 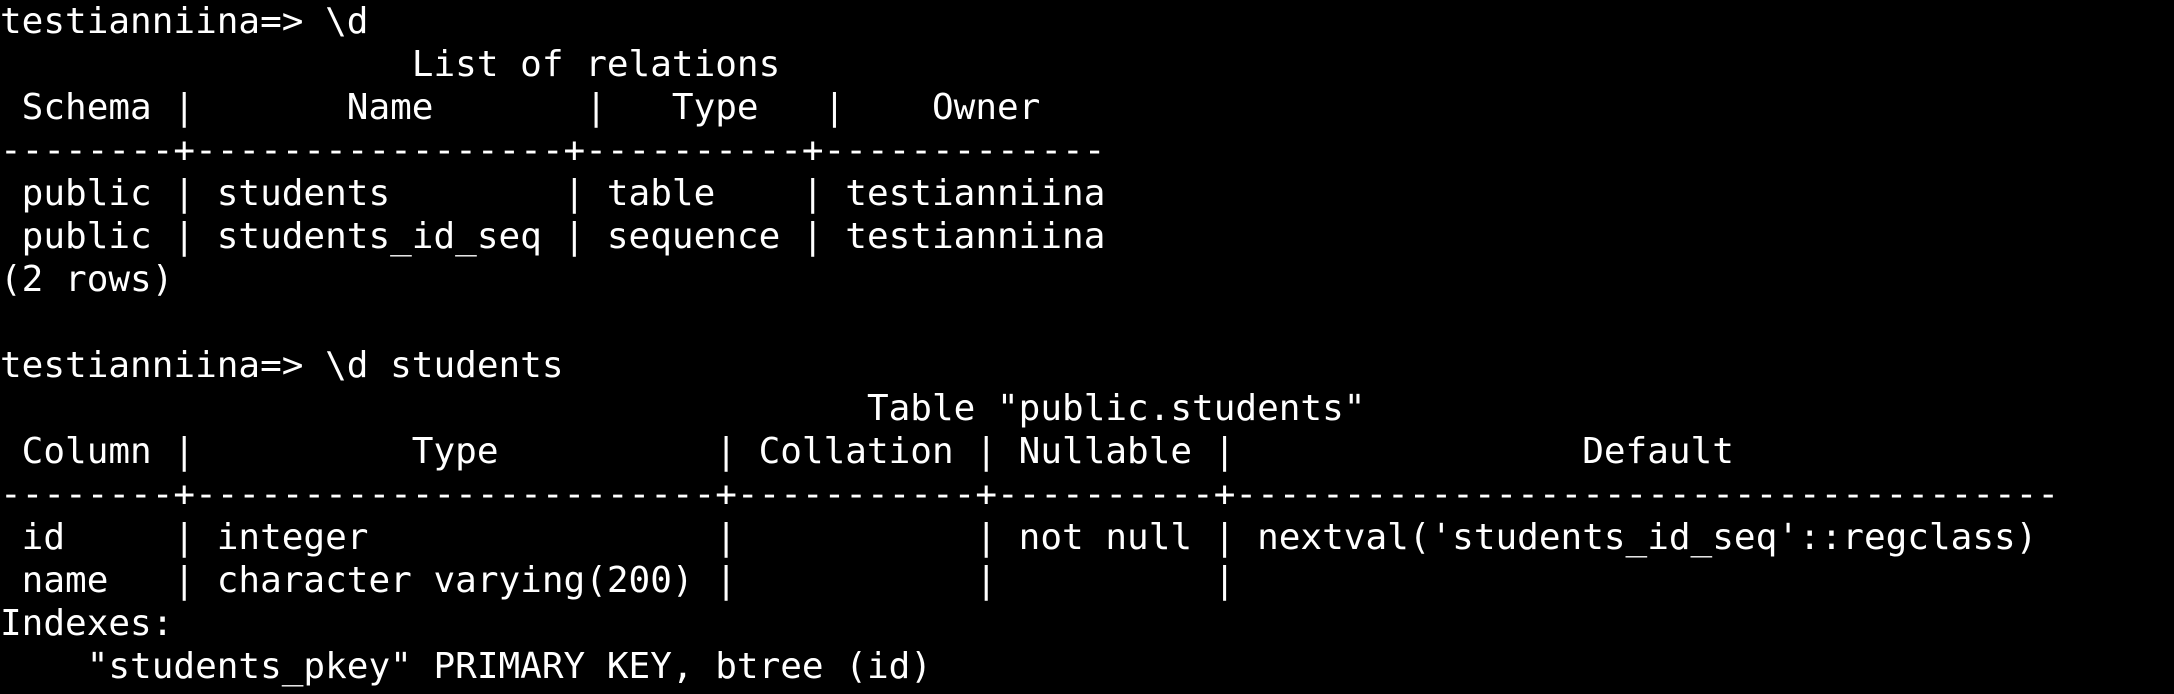 What do you see at coordinates (520, 107) in the screenshot?
I see `relations-header: Schema | Name | Type | Owner` at bounding box center [520, 107].